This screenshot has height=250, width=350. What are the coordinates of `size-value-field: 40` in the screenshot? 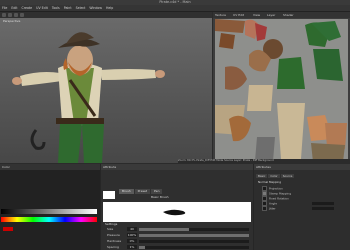 It's located at (132, 229).